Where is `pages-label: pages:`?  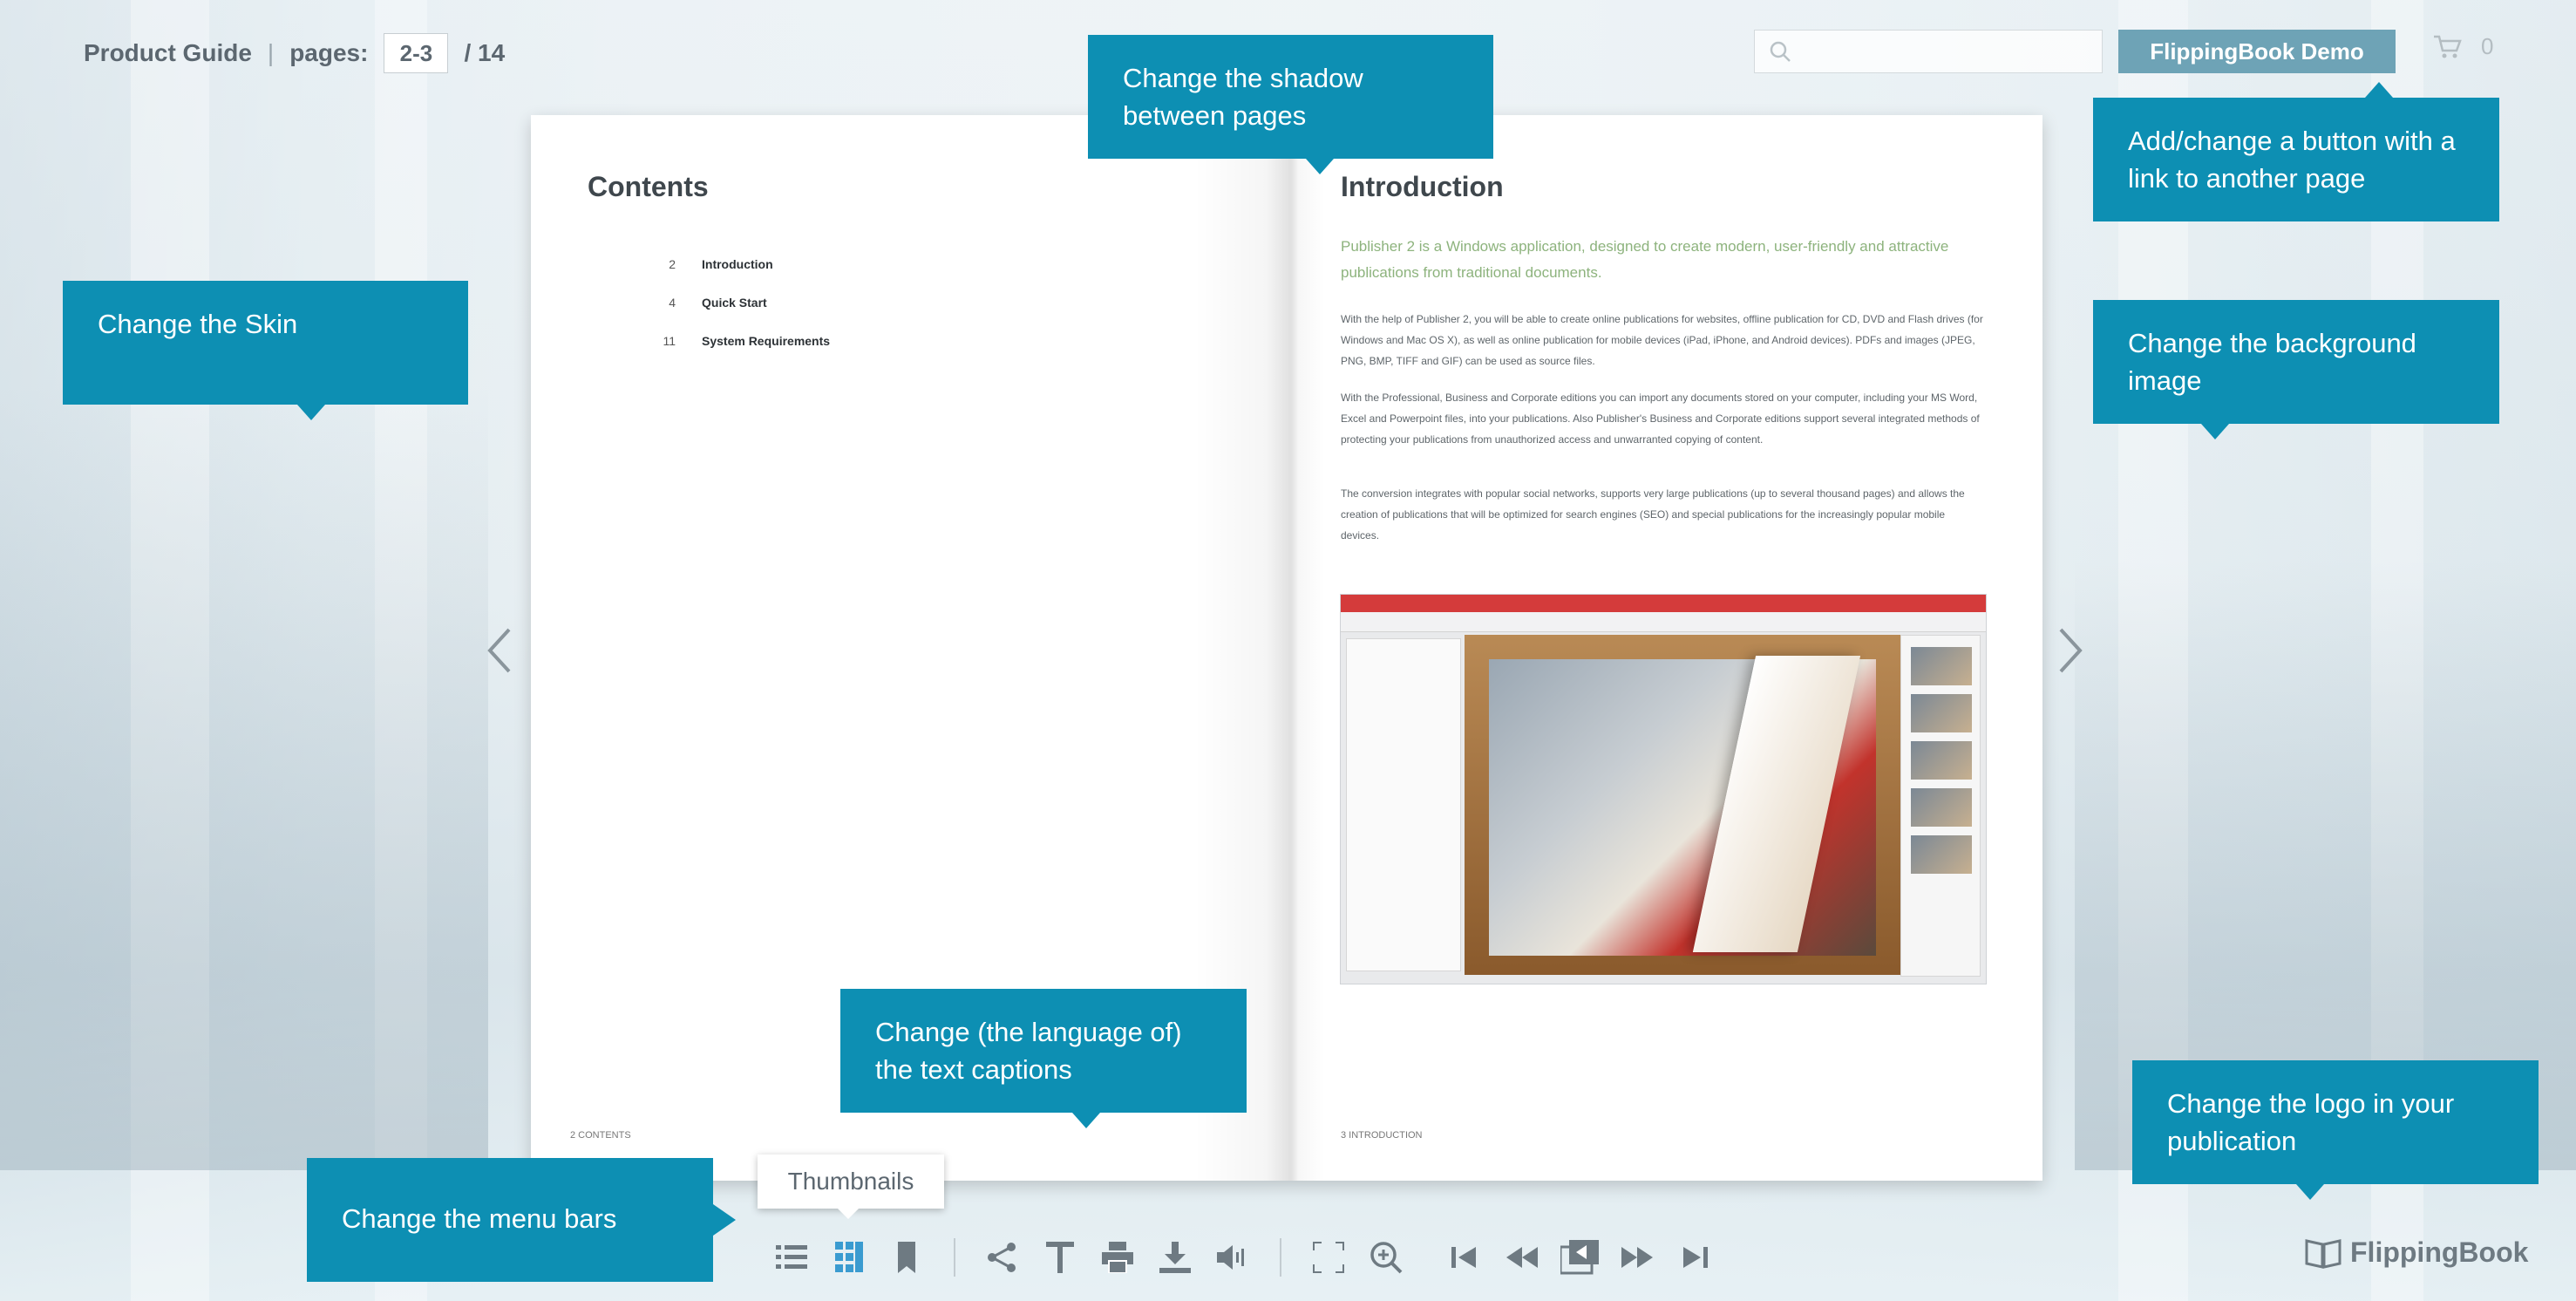 pages-label: pages: is located at coordinates (329, 52).